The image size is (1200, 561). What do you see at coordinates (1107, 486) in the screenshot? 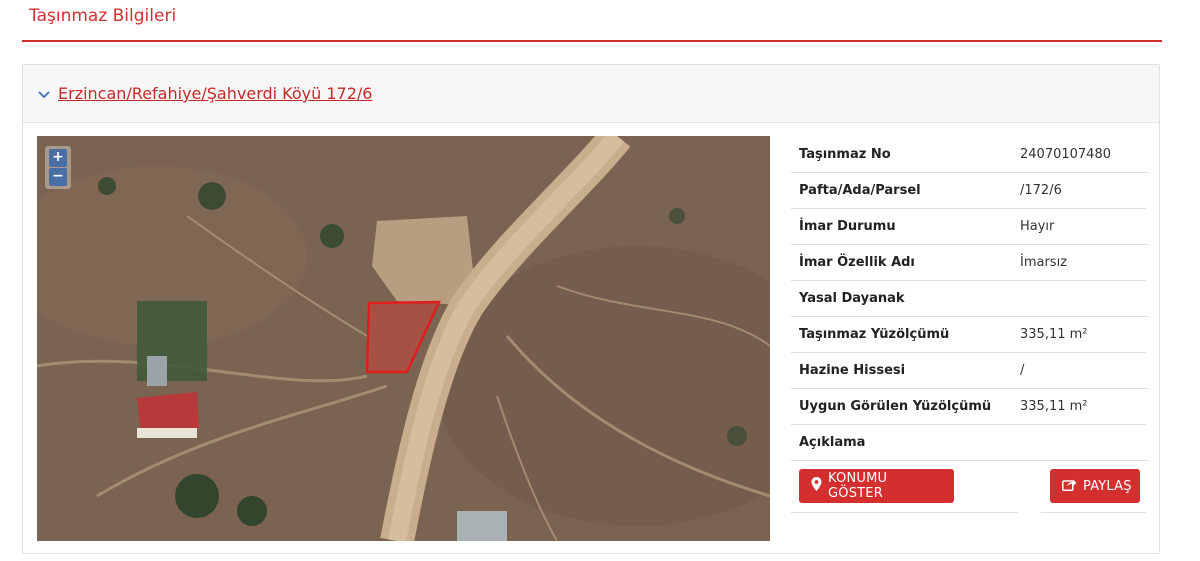
I see `share-label: PAYLAŞ` at bounding box center [1107, 486].